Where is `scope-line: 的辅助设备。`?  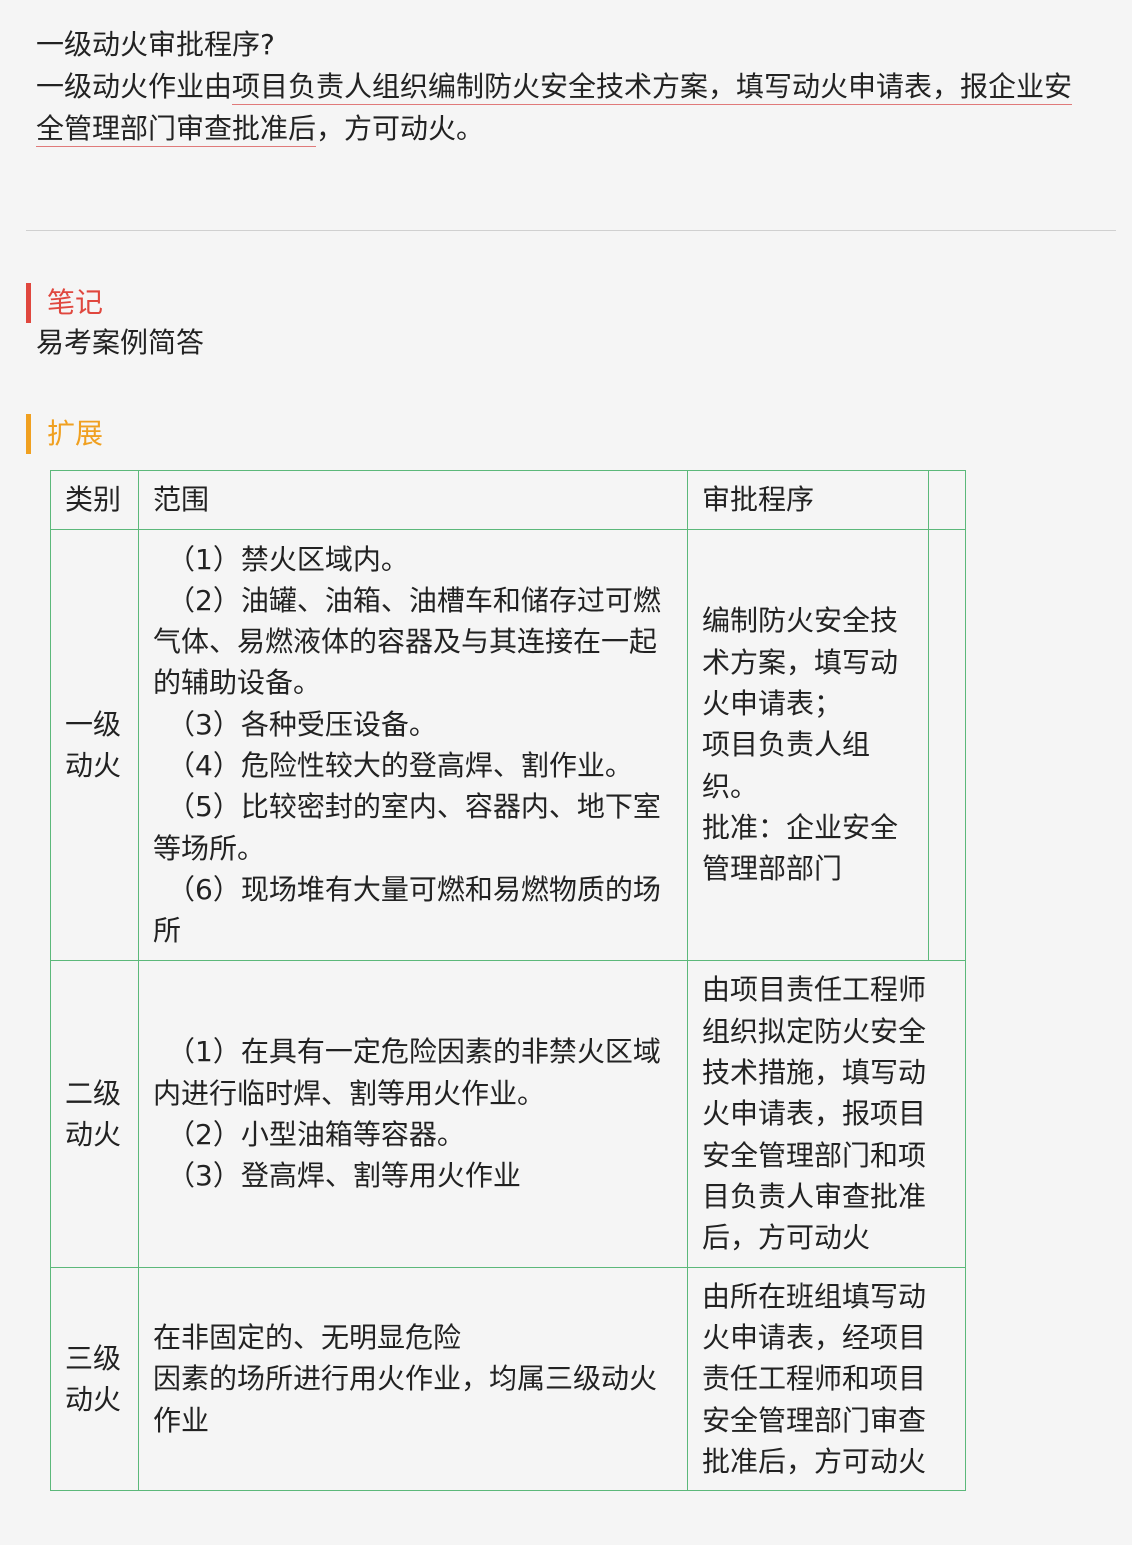 scope-line: 的辅助设备。 is located at coordinates (237, 683).